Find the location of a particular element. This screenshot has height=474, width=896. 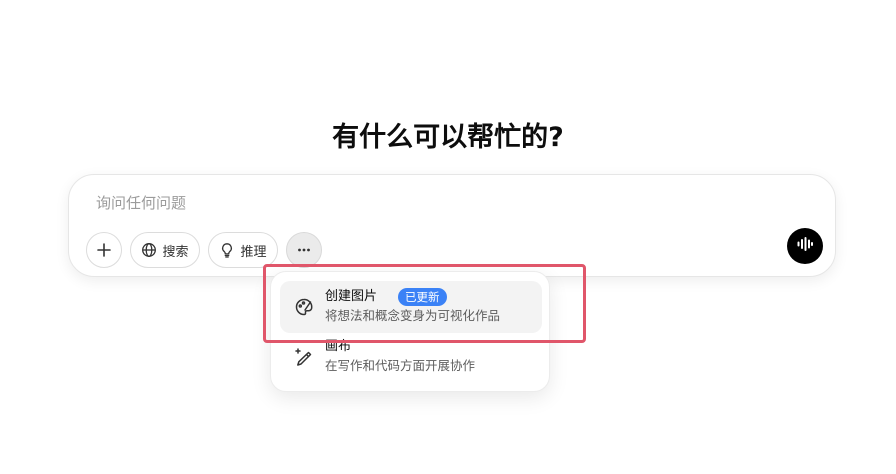

pencil-sparkle-icon is located at coordinates (304, 357).